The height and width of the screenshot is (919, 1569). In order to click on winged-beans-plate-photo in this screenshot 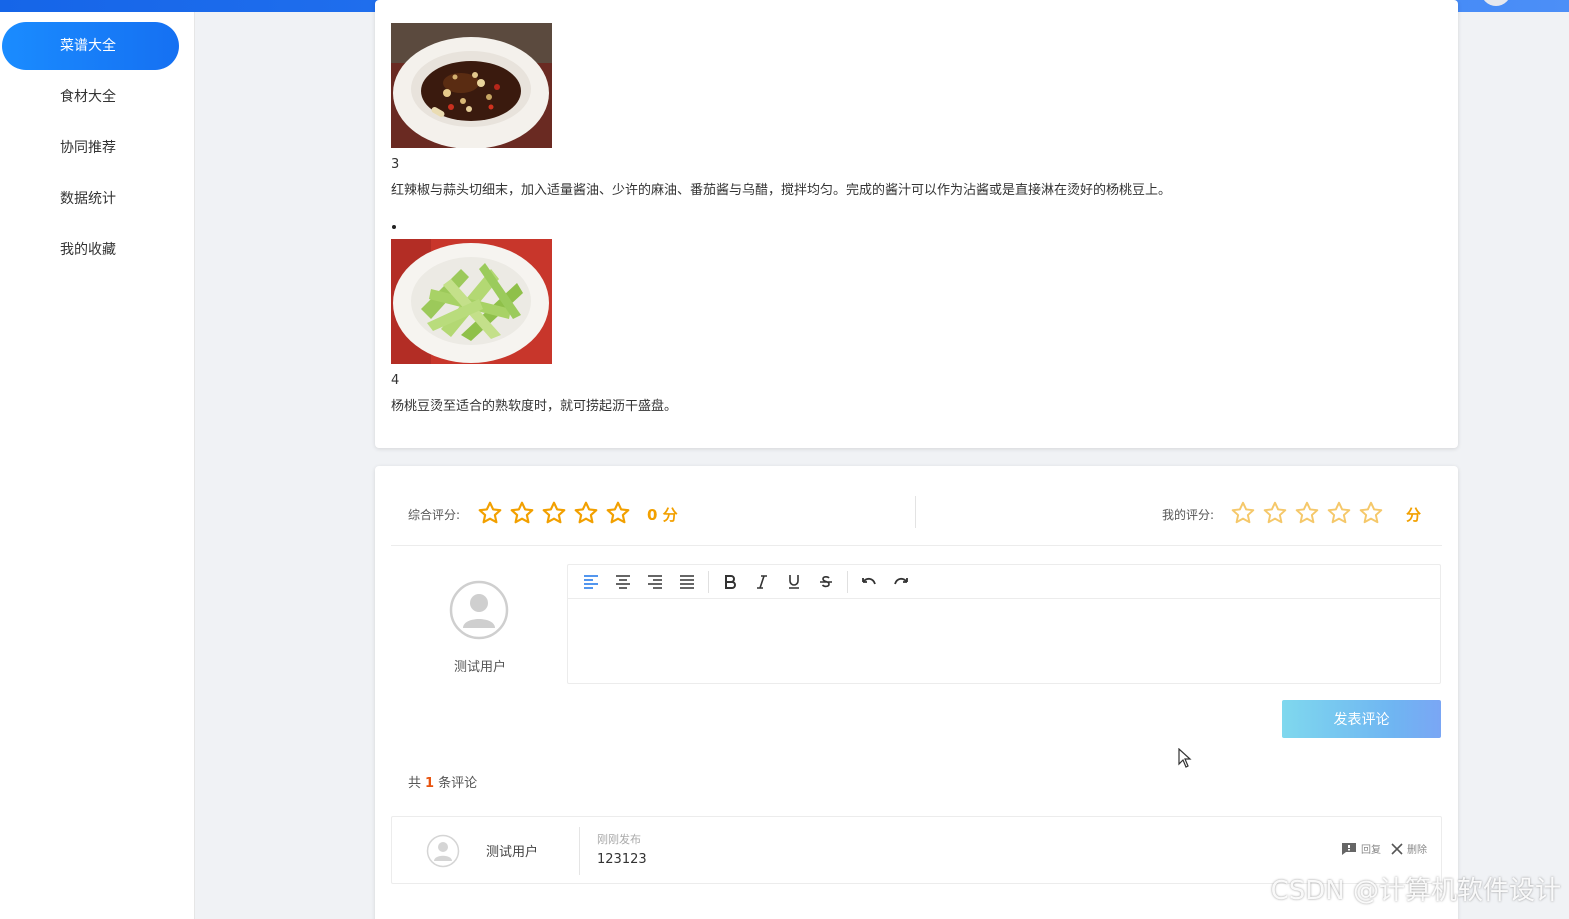, I will do `click(471, 301)`.